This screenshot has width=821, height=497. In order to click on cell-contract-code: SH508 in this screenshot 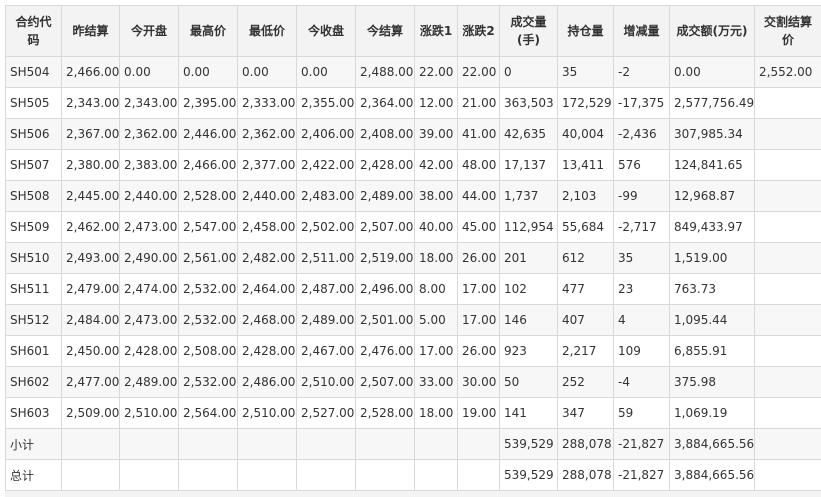, I will do `click(34, 196)`.